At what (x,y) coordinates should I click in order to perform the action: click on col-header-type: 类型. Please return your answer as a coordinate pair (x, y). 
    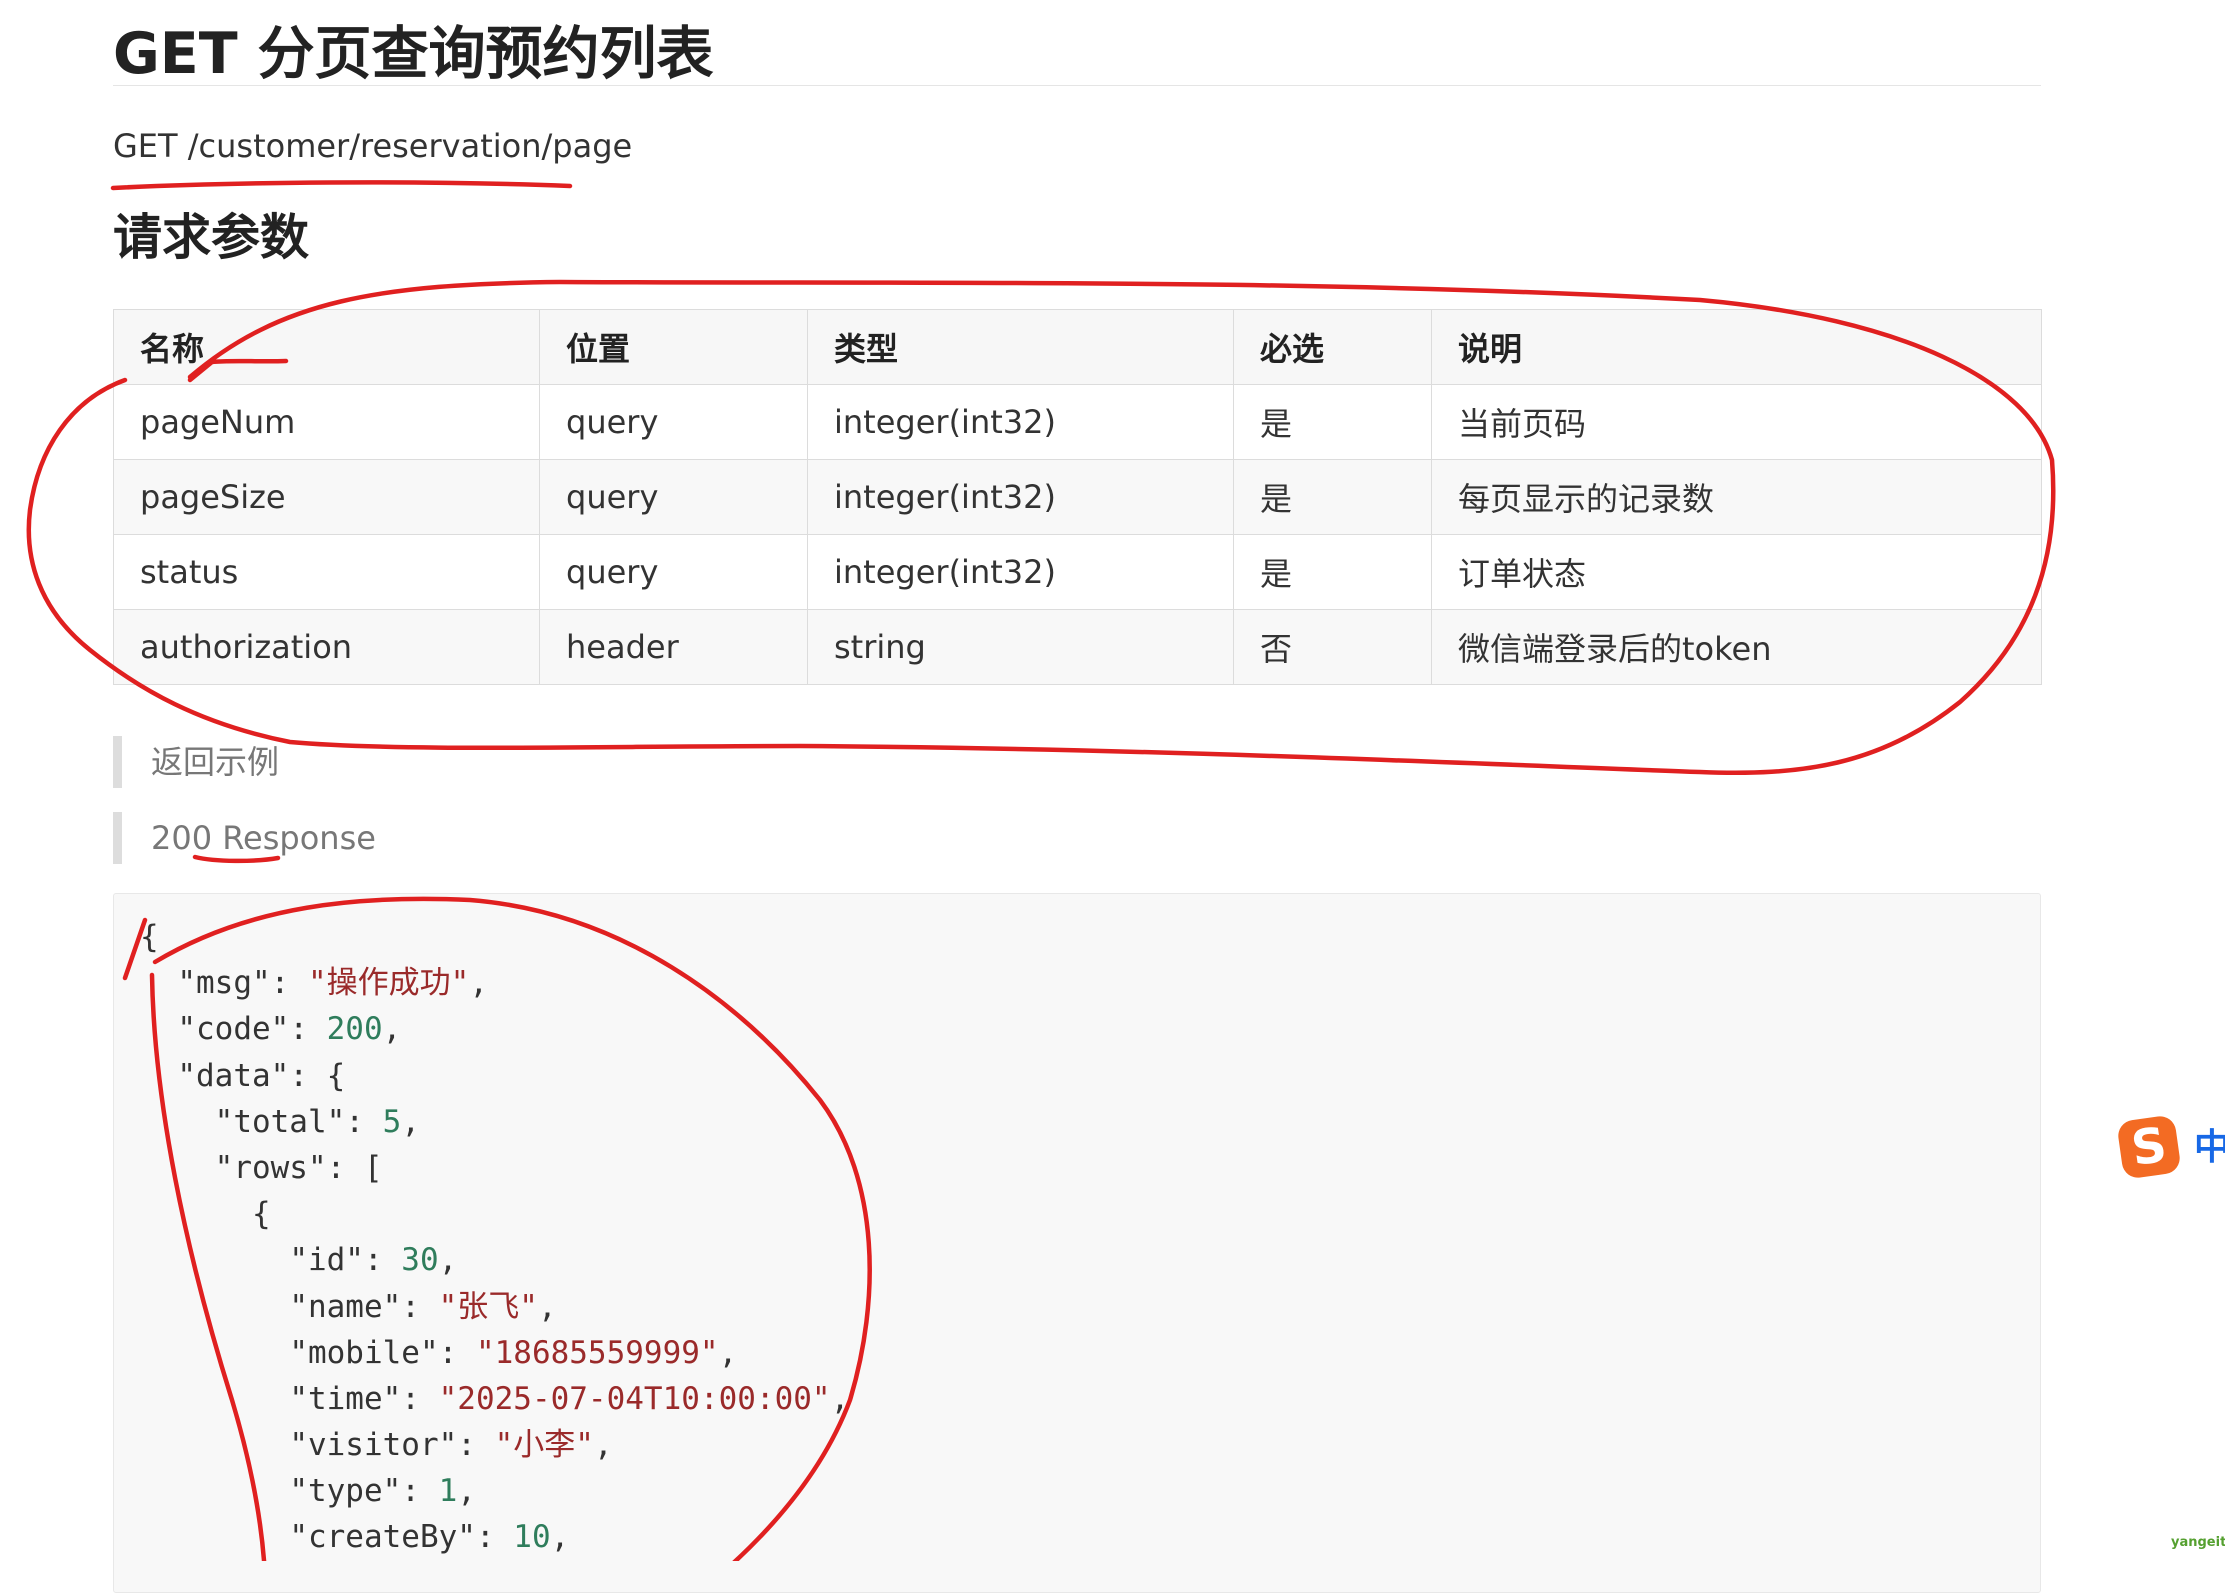
    Looking at the image, I should click on (1020, 347).